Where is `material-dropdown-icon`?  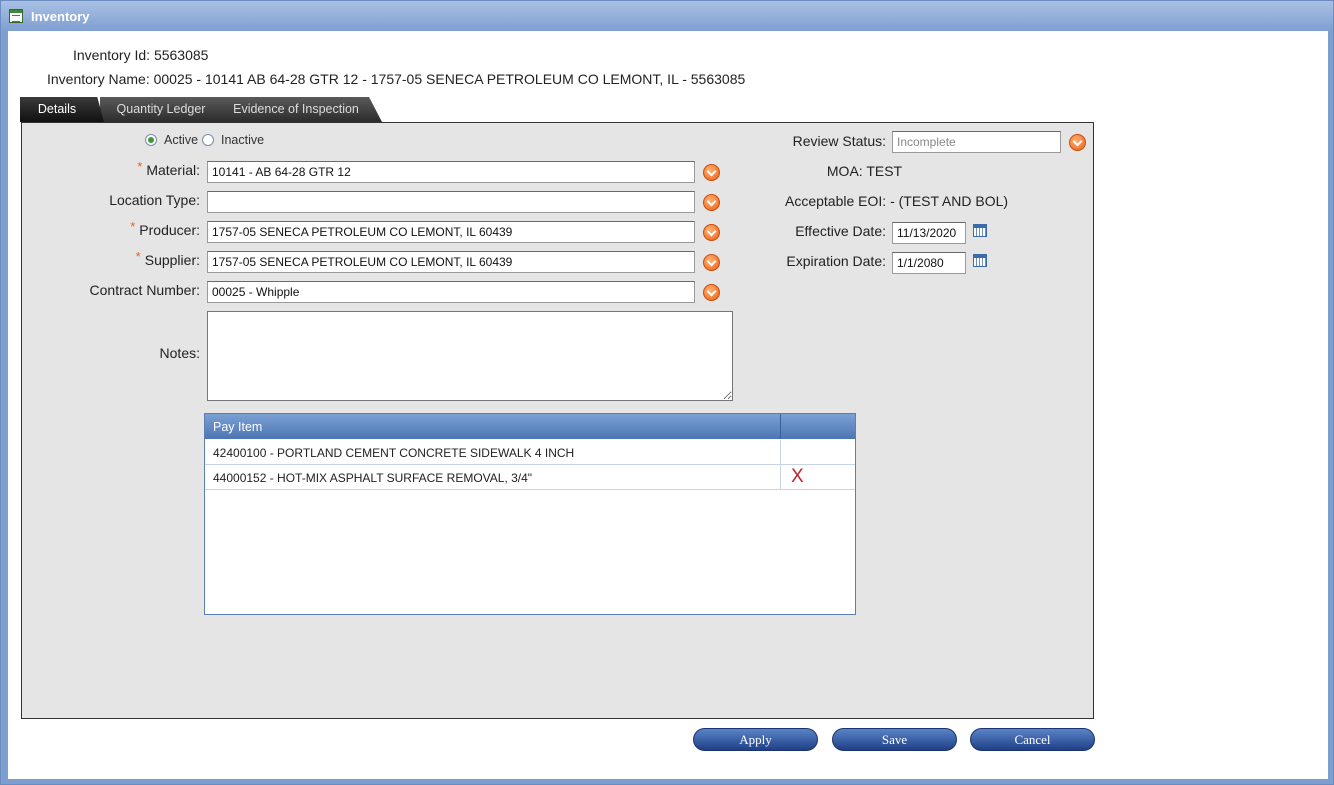 material-dropdown-icon is located at coordinates (711, 172).